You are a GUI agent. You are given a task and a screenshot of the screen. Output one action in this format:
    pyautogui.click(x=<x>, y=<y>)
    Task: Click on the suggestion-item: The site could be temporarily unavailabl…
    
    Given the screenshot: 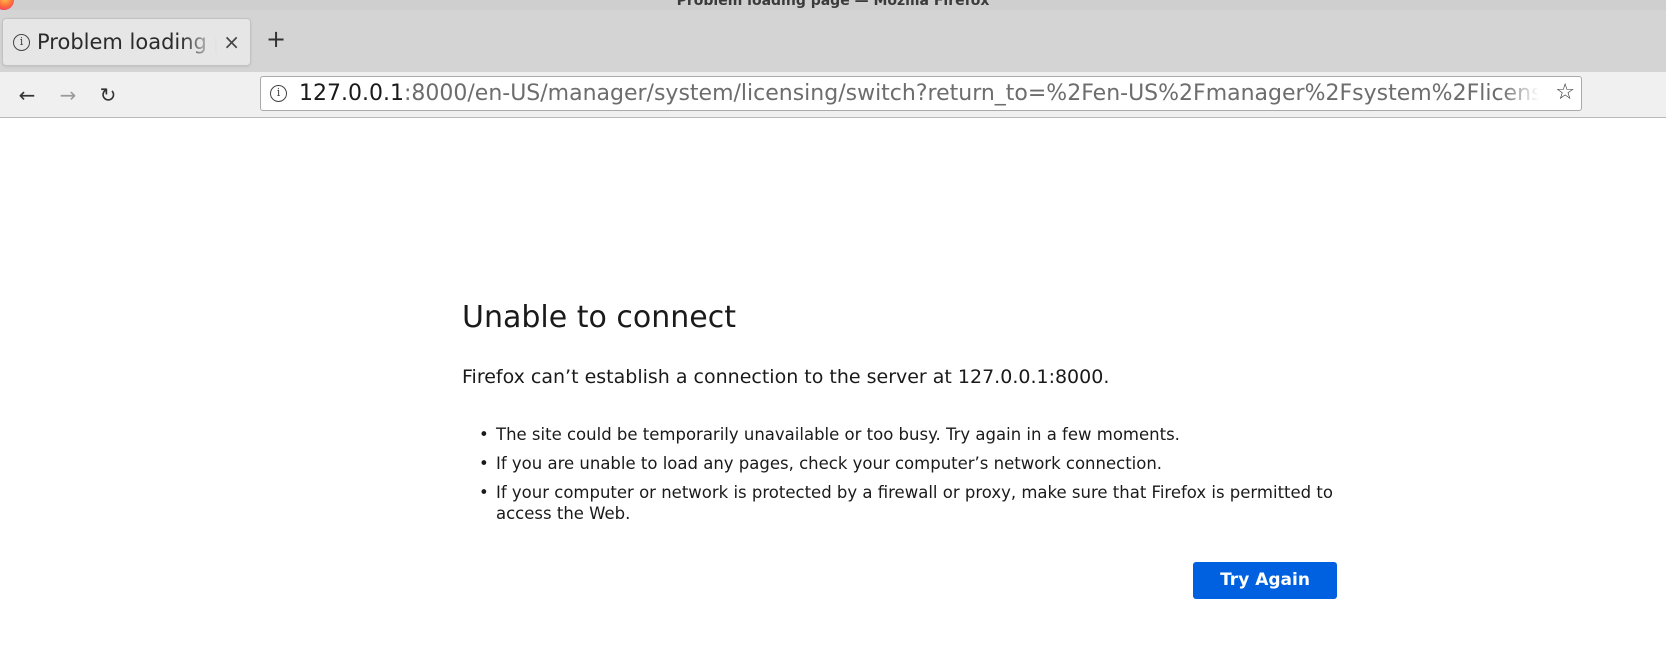 What is the action you would take?
    pyautogui.click(x=908, y=434)
    